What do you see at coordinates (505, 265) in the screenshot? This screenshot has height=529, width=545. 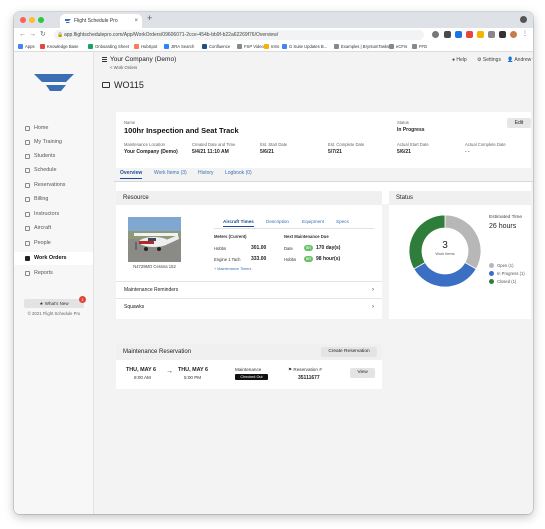 I see `legend-label: Open (1)` at bounding box center [505, 265].